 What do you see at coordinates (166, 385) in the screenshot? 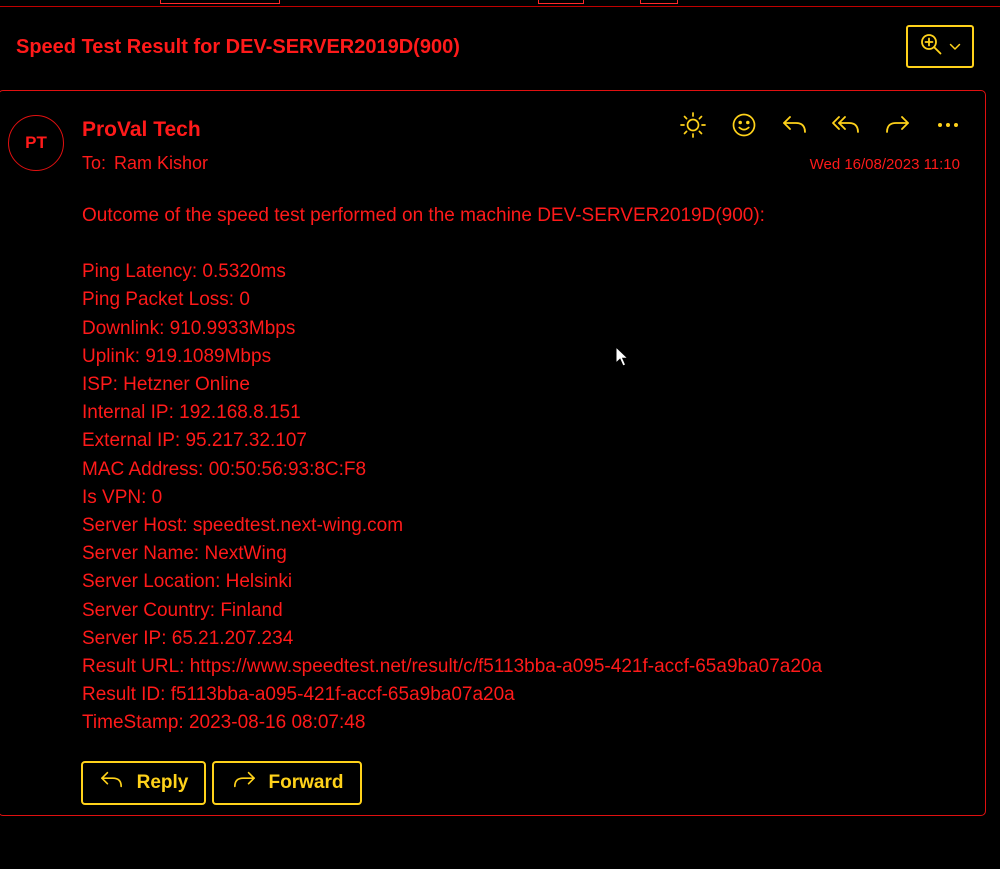
I see `body-line: ISP: Hetzner Online` at bounding box center [166, 385].